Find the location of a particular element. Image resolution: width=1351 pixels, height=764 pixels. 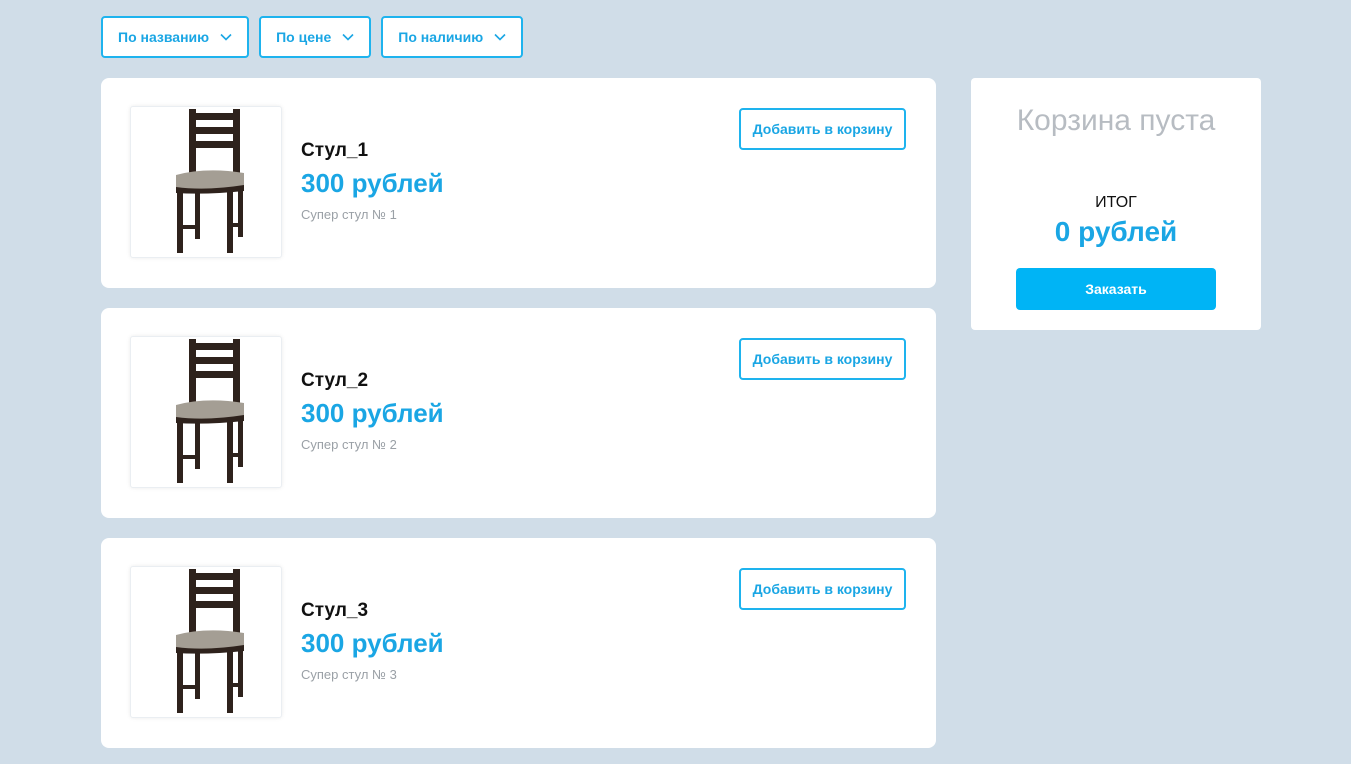

filter-by-availability-button: По наличию is located at coordinates (452, 37).